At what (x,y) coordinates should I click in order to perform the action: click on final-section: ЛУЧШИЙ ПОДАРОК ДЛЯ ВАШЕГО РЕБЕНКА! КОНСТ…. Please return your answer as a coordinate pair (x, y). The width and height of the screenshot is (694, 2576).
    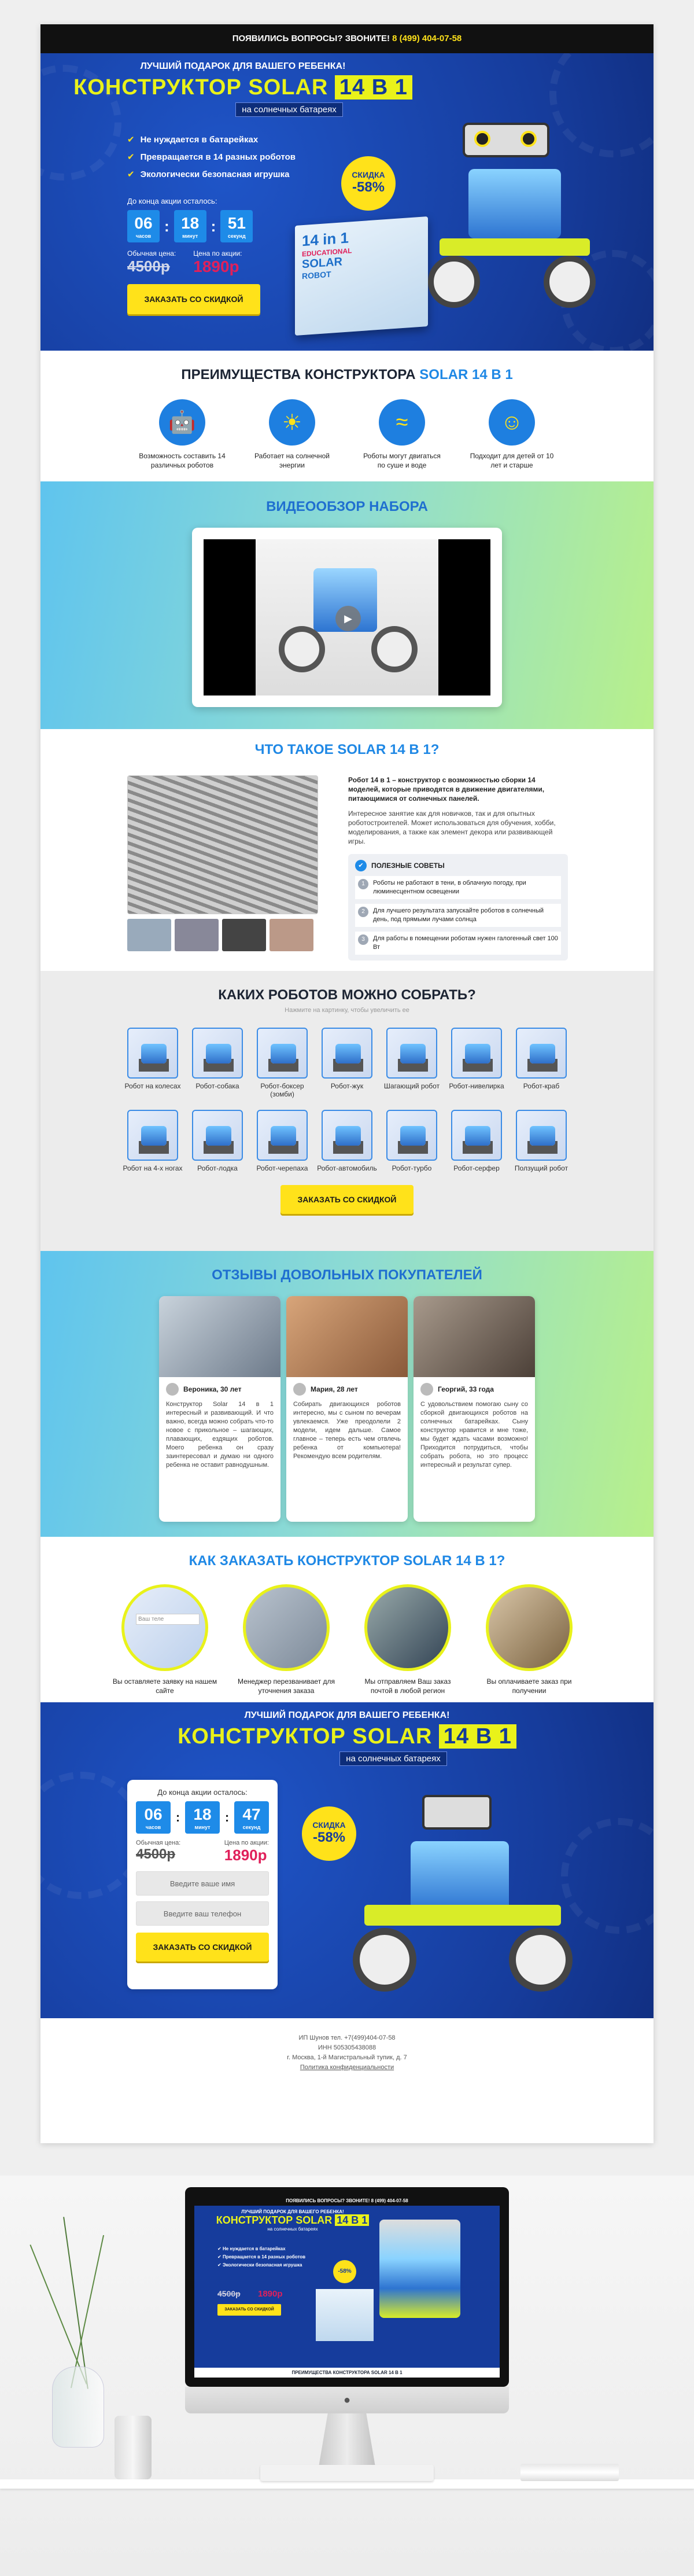
    Looking at the image, I should click on (347, 1860).